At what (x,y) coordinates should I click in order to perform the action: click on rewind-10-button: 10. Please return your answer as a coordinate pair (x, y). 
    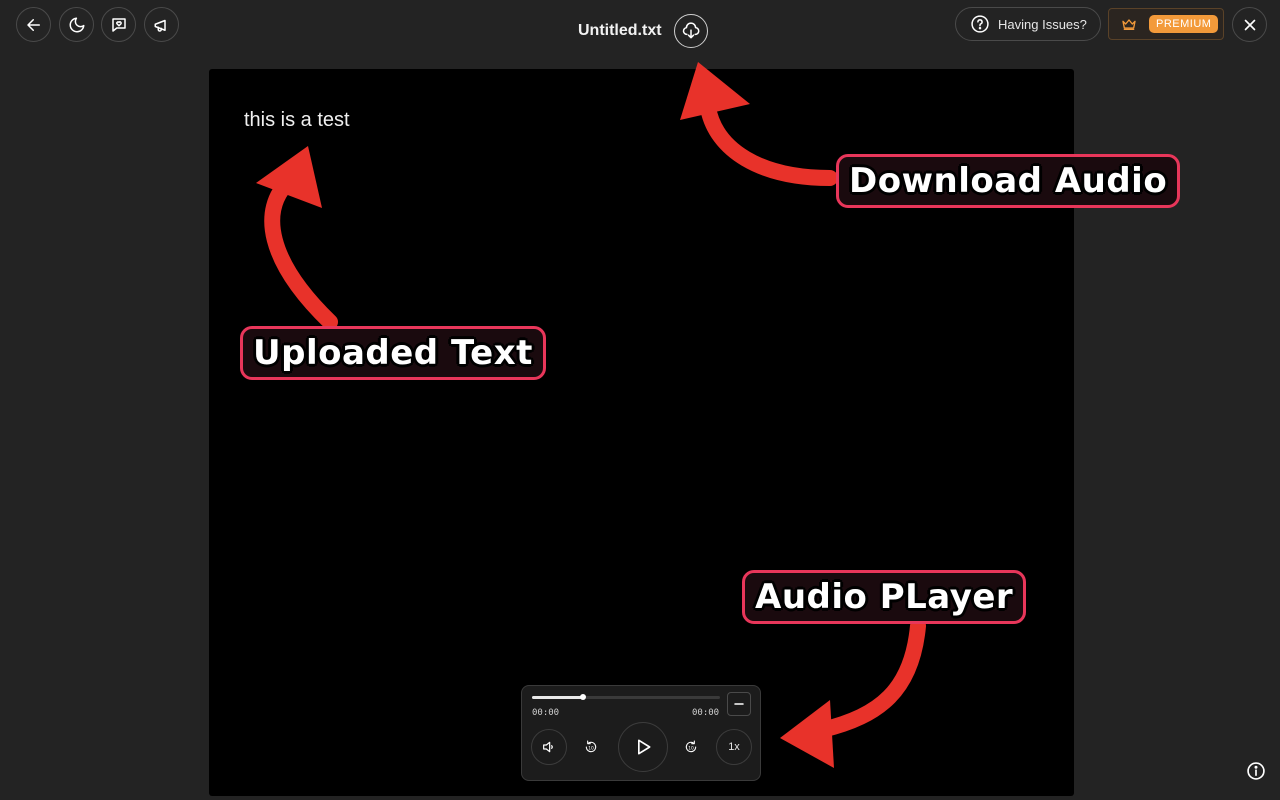
    Looking at the image, I should click on (591, 747).